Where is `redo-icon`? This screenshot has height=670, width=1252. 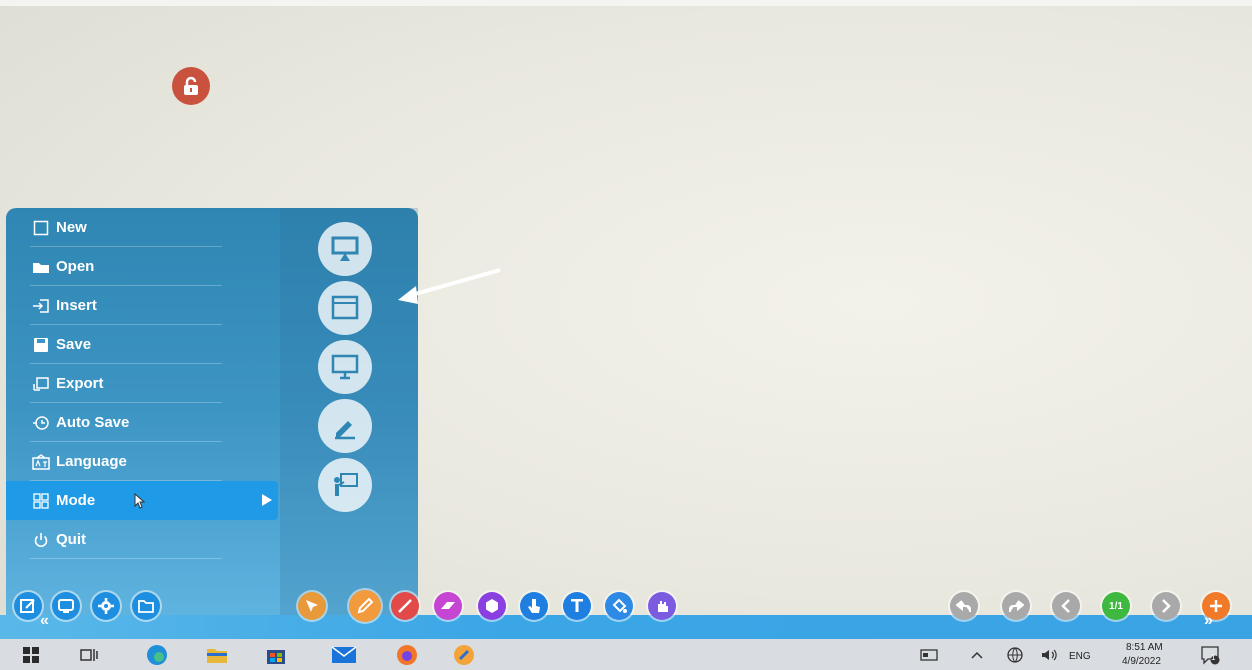 redo-icon is located at coordinates (1016, 606).